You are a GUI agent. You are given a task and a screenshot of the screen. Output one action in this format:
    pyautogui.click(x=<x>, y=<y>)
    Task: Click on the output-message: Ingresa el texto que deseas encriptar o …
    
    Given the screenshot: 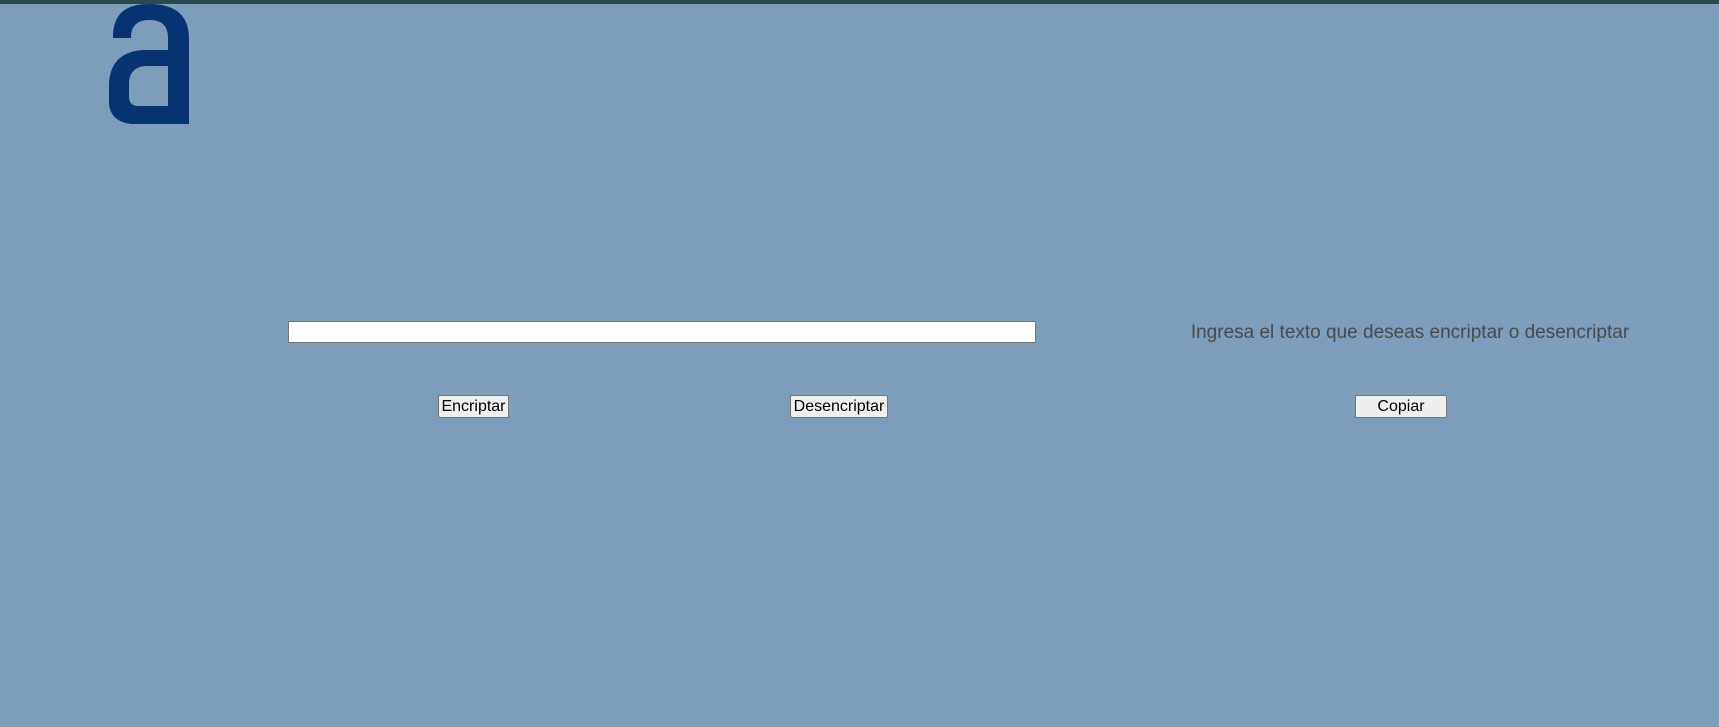 What is the action you would take?
    pyautogui.click(x=1410, y=332)
    